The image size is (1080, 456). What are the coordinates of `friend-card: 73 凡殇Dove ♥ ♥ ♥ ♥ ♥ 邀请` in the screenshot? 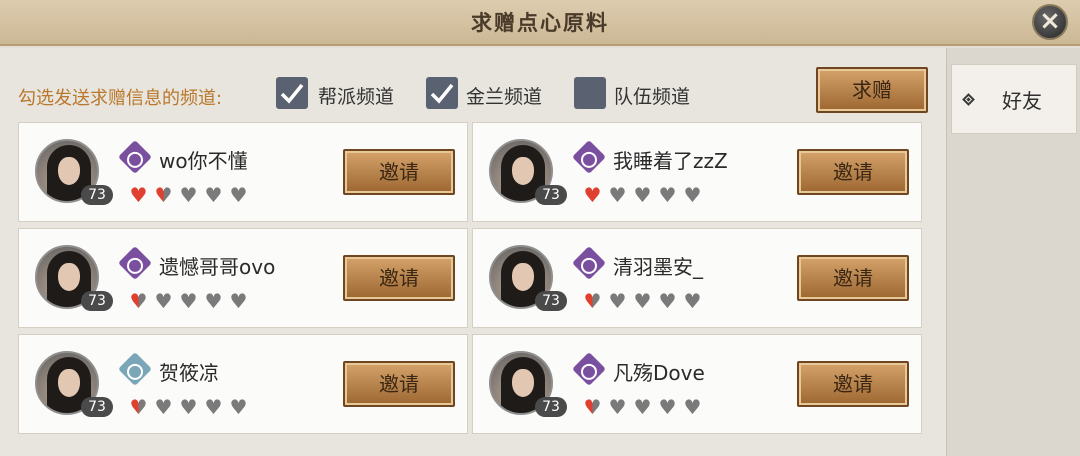 It's located at (697, 384).